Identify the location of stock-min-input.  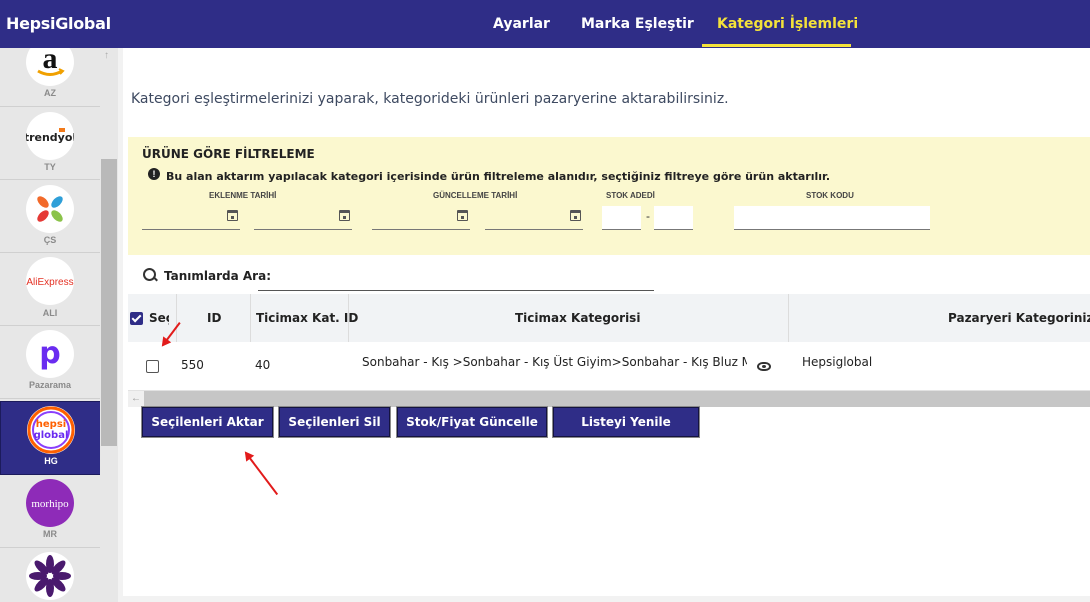
(621, 218).